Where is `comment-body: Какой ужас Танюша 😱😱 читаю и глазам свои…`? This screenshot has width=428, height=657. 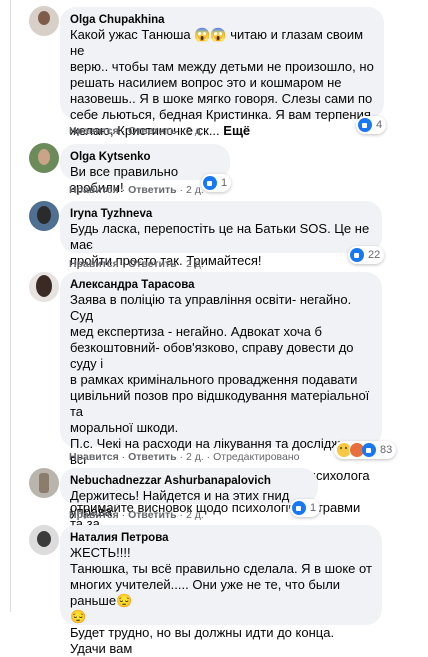 comment-body: Какой ужас Танюша 😱😱 читаю и глазам свои… is located at coordinates (222, 82).